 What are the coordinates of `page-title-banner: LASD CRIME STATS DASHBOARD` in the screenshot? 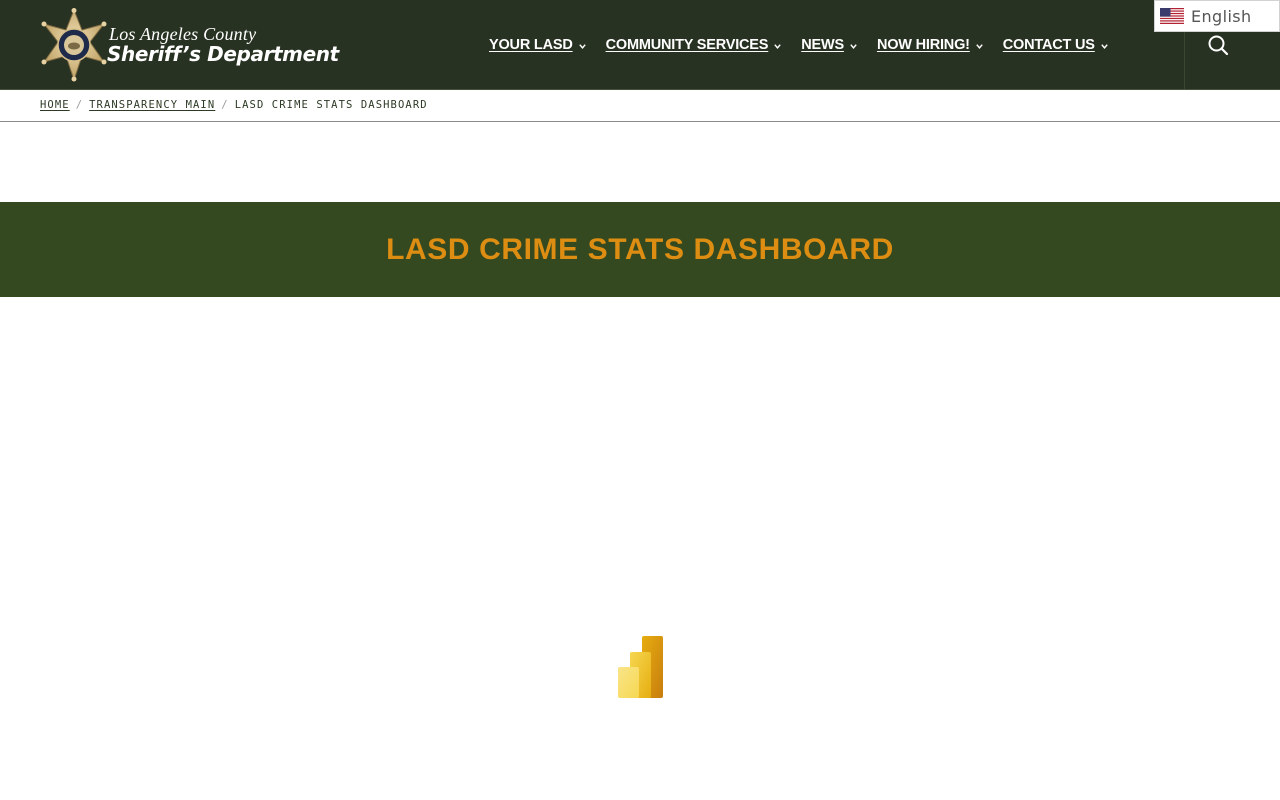 It's located at (640, 249).